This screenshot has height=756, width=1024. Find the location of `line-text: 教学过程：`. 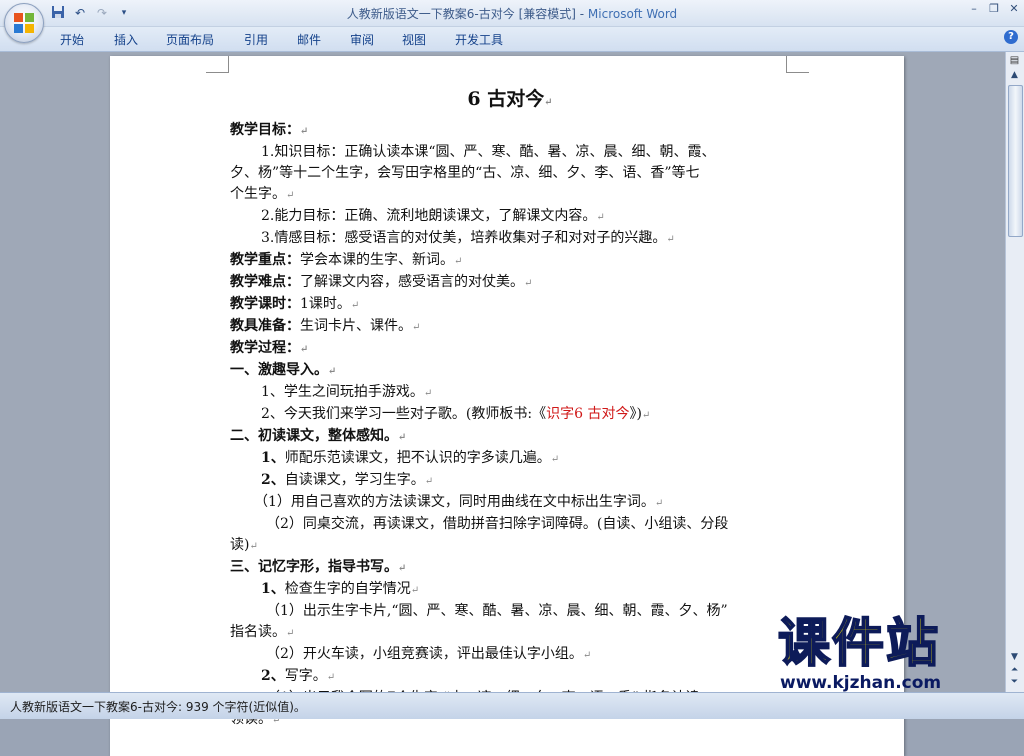

line-text: 教学过程： is located at coordinates (265, 348).